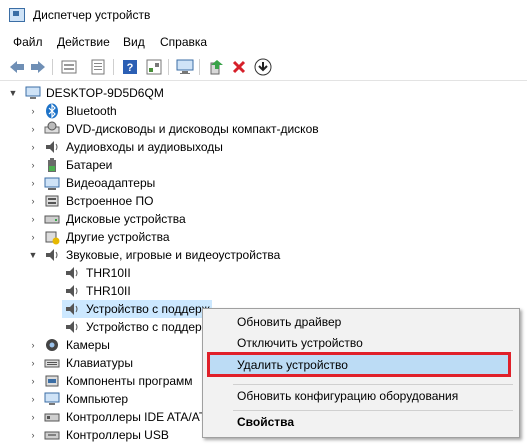 The width and height of the screenshot is (527, 448). What do you see at coordinates (69, 67) in the screenshot?
I see `properties-icon` at bounding box center [69, 67].